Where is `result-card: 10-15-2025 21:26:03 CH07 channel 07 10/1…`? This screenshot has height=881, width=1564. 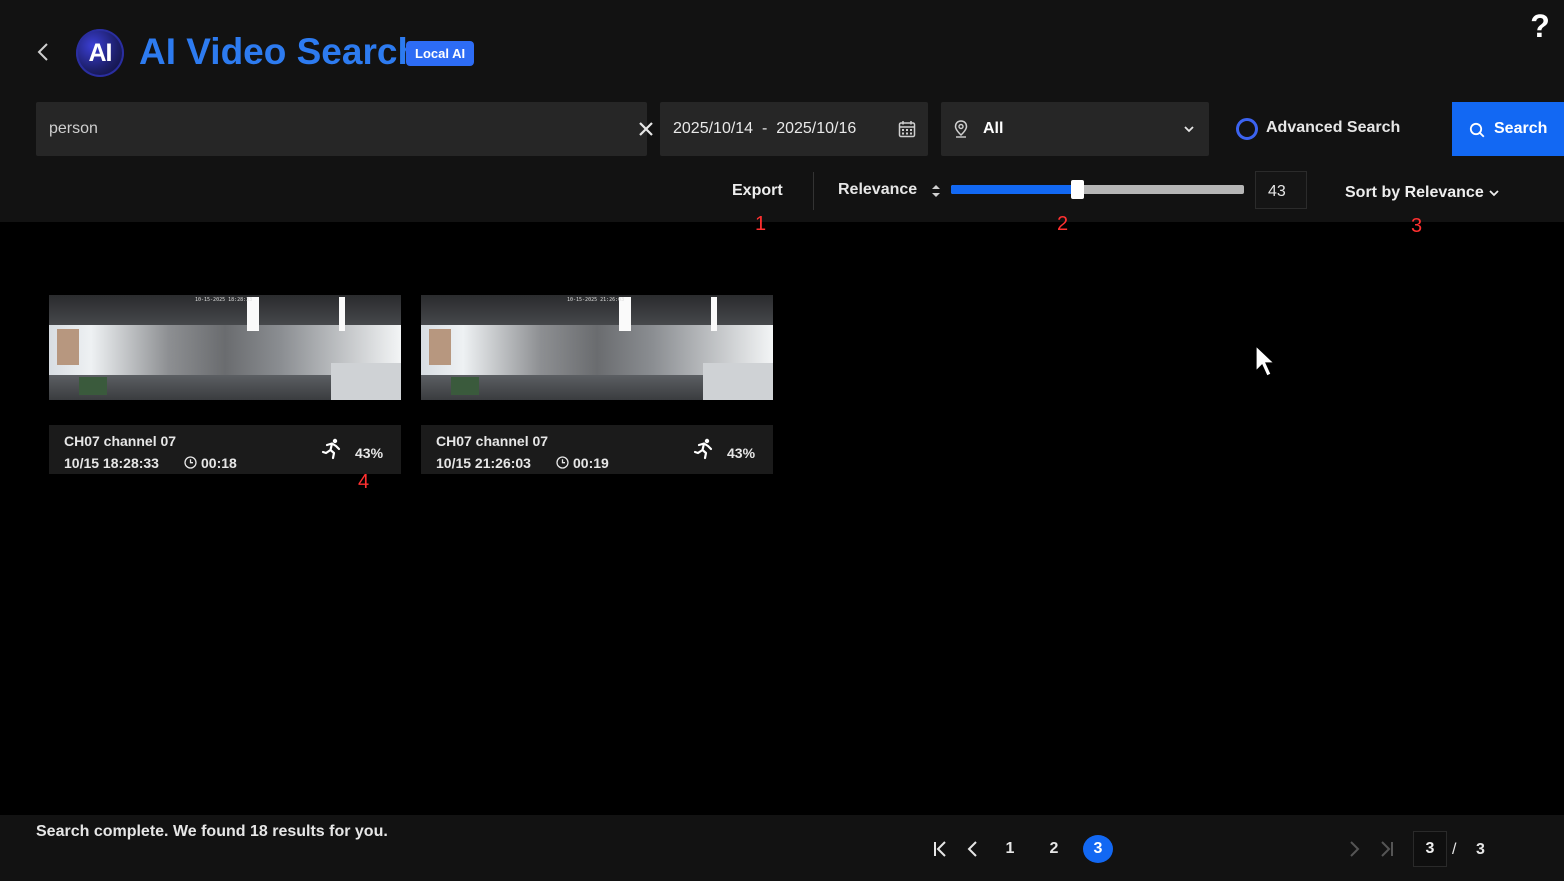
result-card: 10-15-2025 21:26:03 CH07 channel 07 10/1… is located at coordinates (597, 384).